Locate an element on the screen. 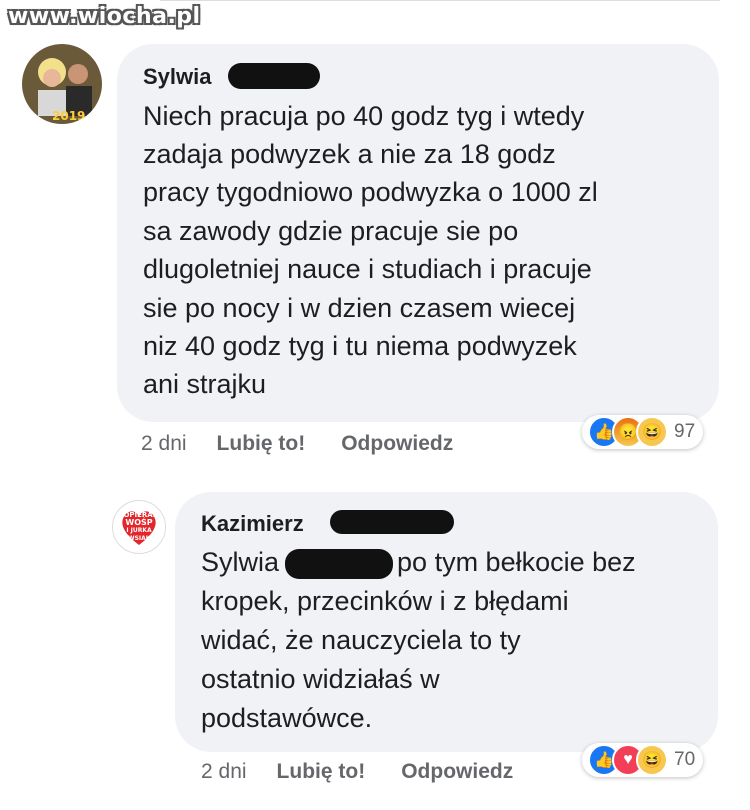  avatar: POPIERAM WOŚP I JURKA OWSIAKA is located at coordinates (139, 527).